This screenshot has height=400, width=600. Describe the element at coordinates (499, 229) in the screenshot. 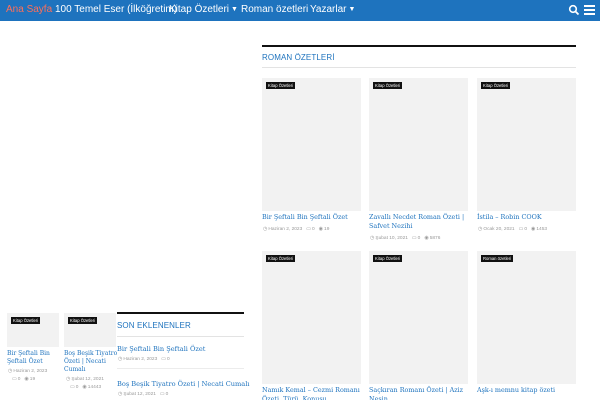

I see `post-date: Ocak 20, 2021` at that location.